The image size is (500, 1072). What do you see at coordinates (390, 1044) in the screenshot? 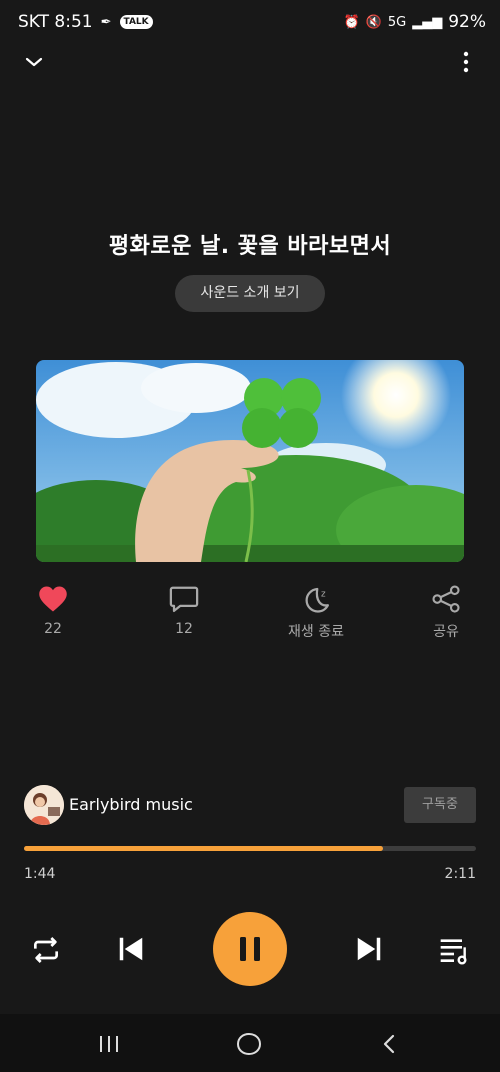
I see `back-icon` at bounding box center [390, 1044].